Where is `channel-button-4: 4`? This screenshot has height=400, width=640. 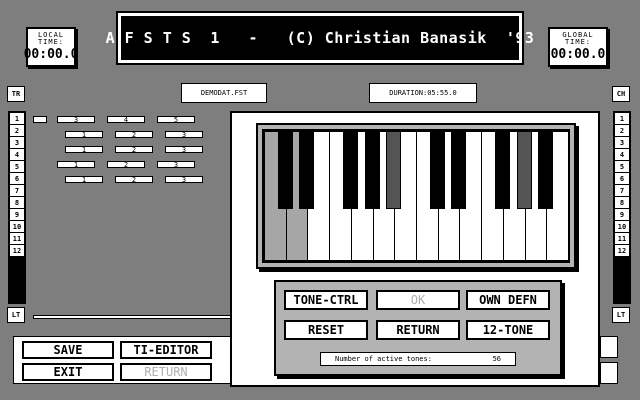
channel-button-4: 4 is located at coordinates (622, 154).